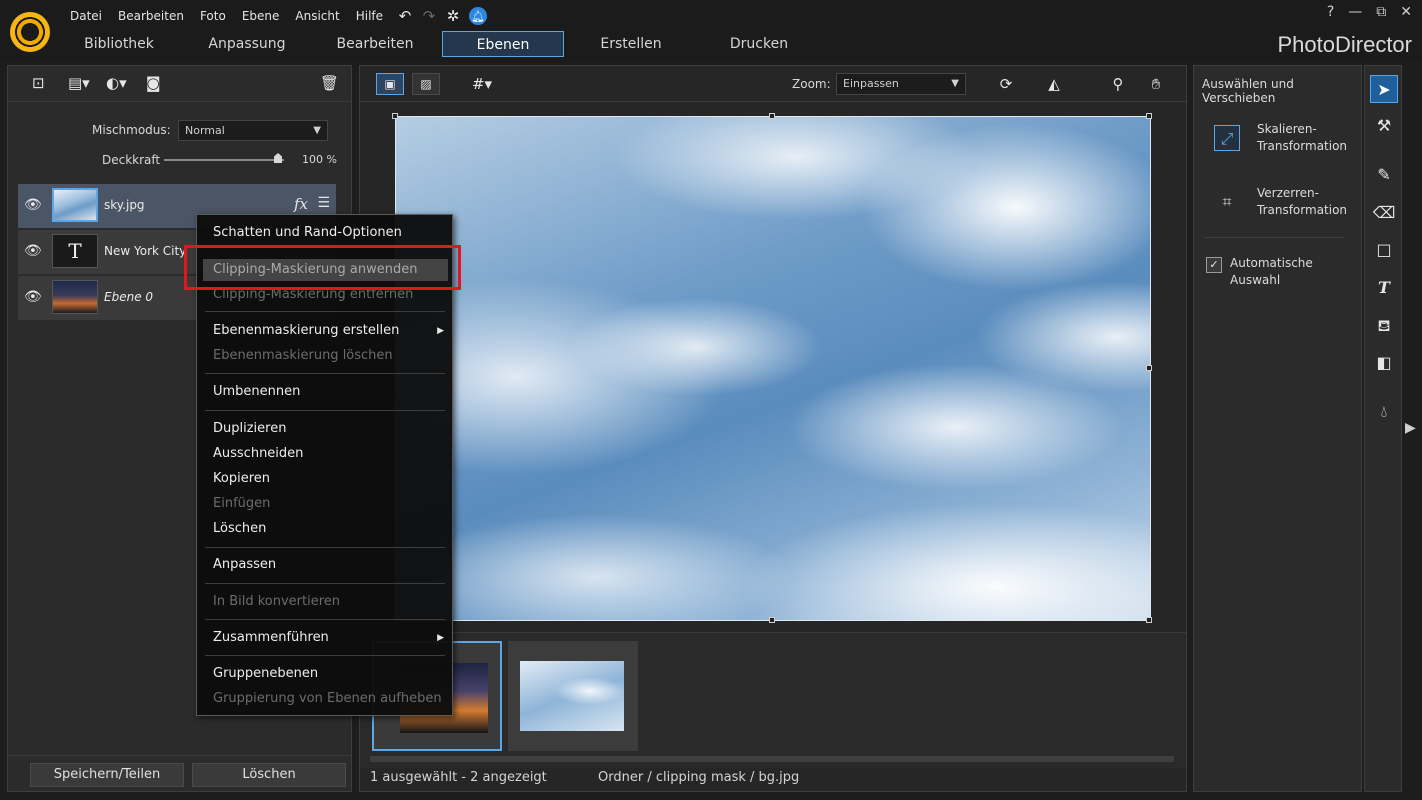  What do you see at coordinates (773, 700) in the screenshot?
I see `filmstrip` at bounding box center [773, 700].